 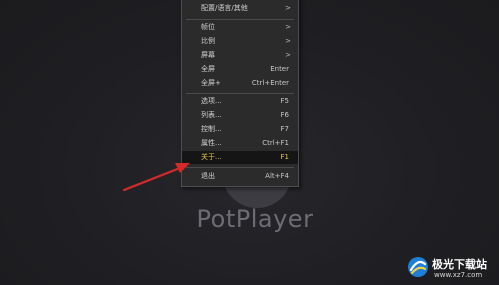 What do you see at coordinates (284, 101) in the screenshot?
I see `menu-item-shortcut: F5` at bounding box center [284, 101].